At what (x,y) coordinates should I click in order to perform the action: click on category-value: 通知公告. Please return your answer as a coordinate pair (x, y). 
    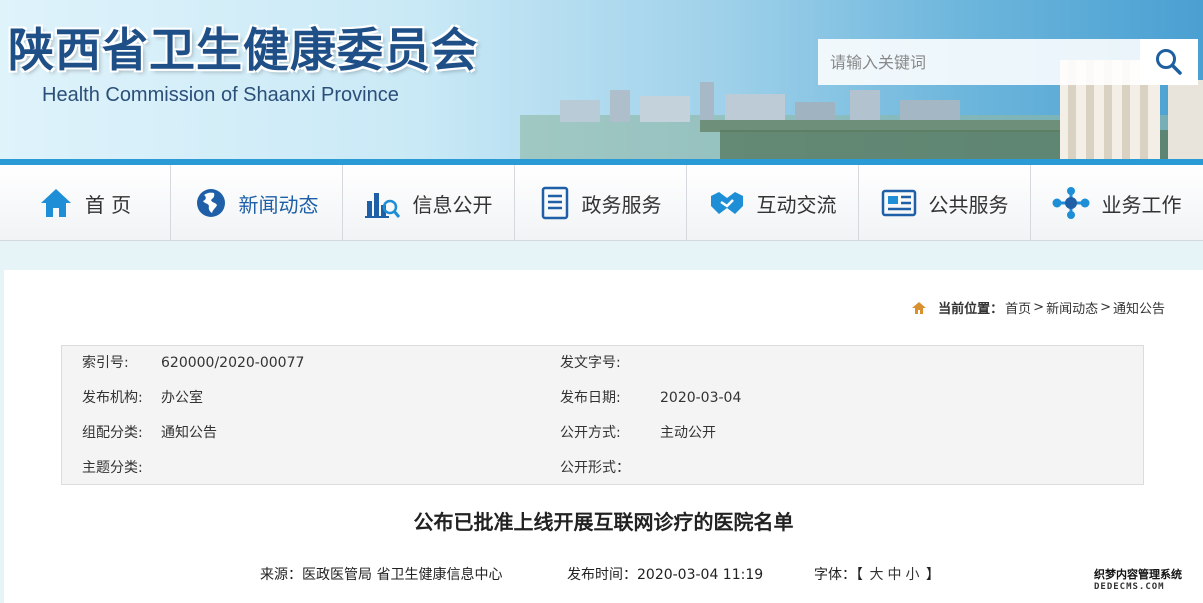
    Looking at the image, I should click on (189, 433).